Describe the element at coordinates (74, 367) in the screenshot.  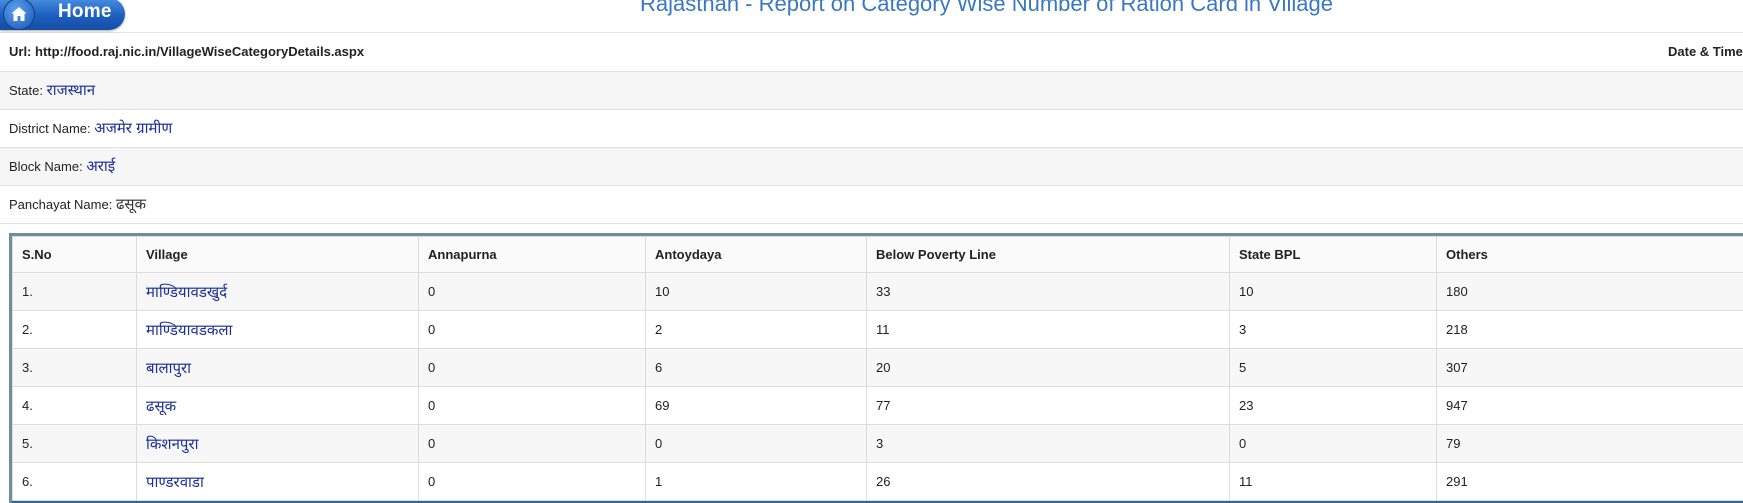
I see `cell-sno: 3.` at that location.